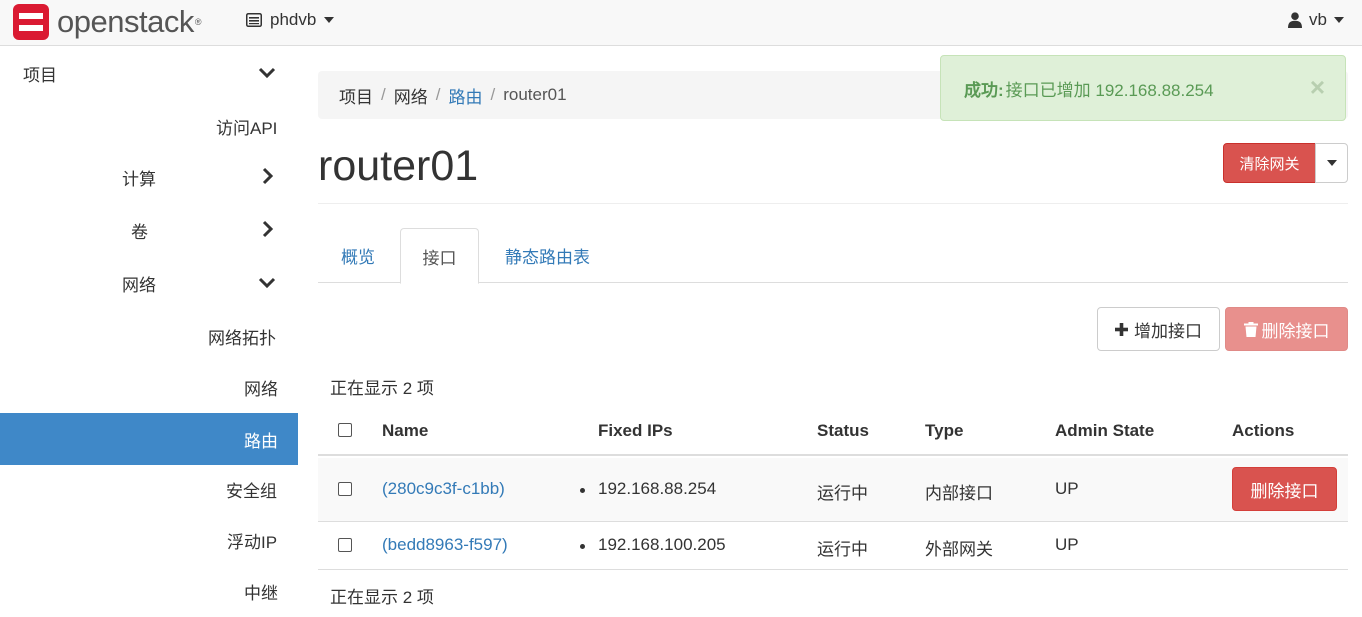 The width and height of the screenshot is (1362, 617). What do you see at coordinates (252, 542) in the screenshot?
I see `sidebar-item-label: 浮动IP` at bounding box center [252, 542].